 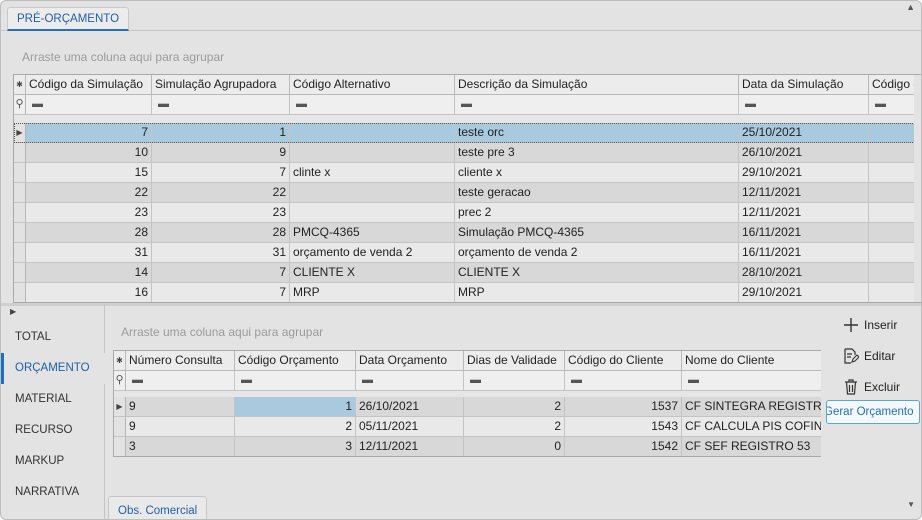 I want to click on gerar-orcamento-button: Gerar Orçamento, so click(x=873, y=412).